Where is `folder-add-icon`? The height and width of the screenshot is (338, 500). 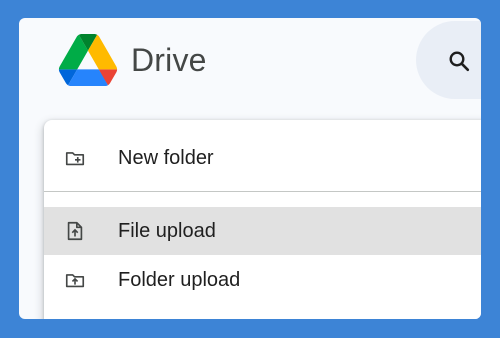
folder-add-icon is located at coordinates (75, 159).